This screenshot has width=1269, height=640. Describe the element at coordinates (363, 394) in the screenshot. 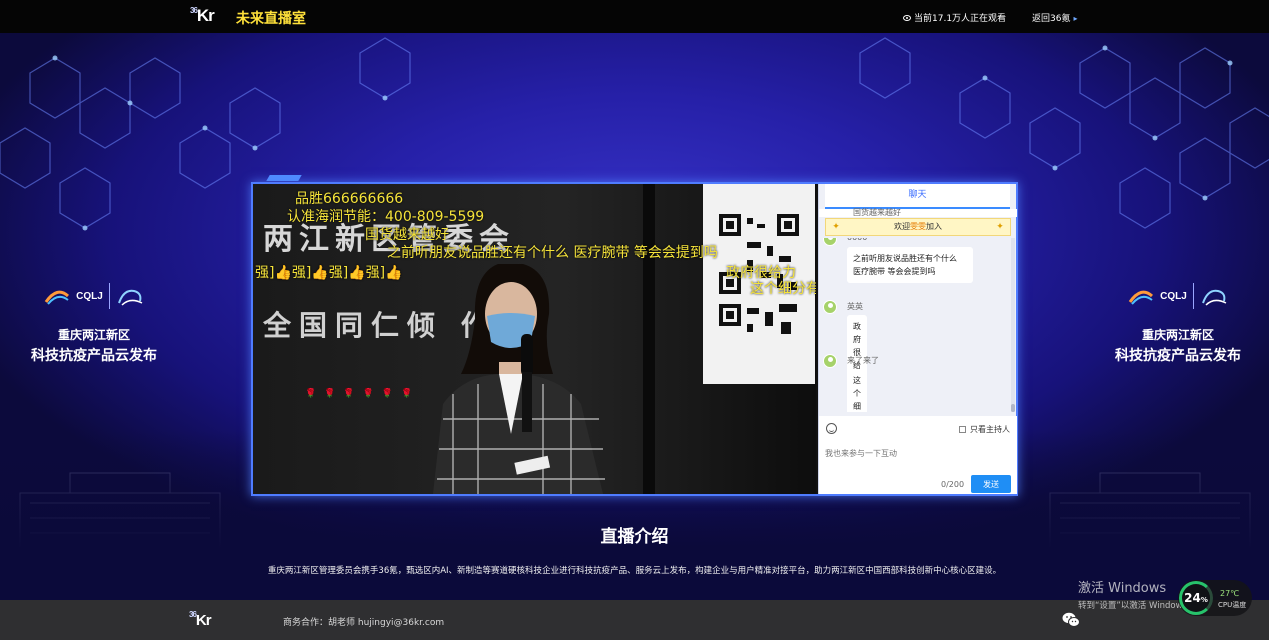

I see `flower-decorations: 🌹🌹🌹🌹🌹🌹` at that location.